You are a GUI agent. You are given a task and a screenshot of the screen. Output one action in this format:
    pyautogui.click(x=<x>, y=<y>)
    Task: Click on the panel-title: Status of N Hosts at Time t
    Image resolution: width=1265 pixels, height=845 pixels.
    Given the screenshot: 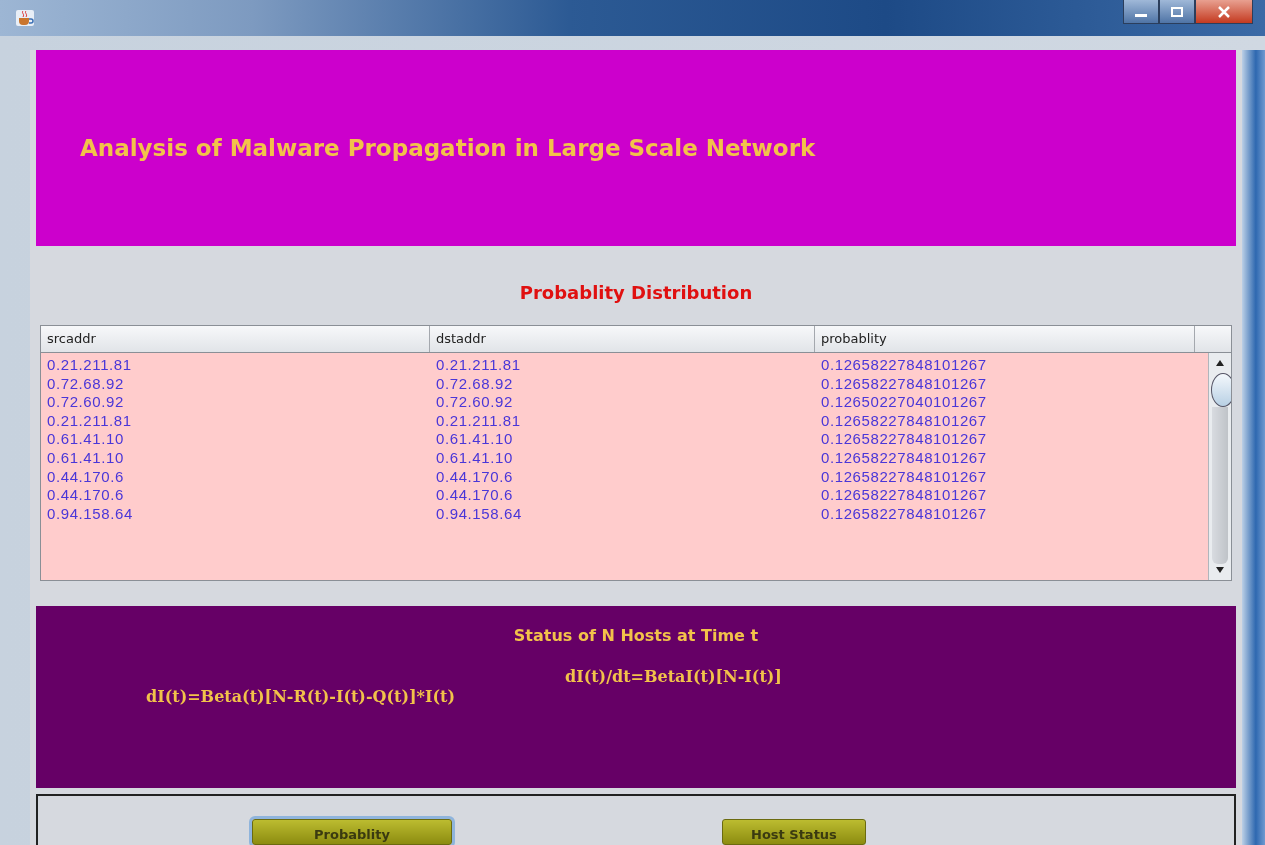 What is the action you would take?
    pyautogui.click(x=636, y=635)
    